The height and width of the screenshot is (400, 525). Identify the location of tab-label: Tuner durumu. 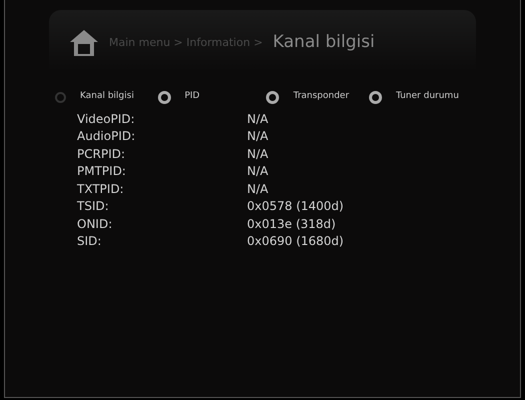
(427, 97).